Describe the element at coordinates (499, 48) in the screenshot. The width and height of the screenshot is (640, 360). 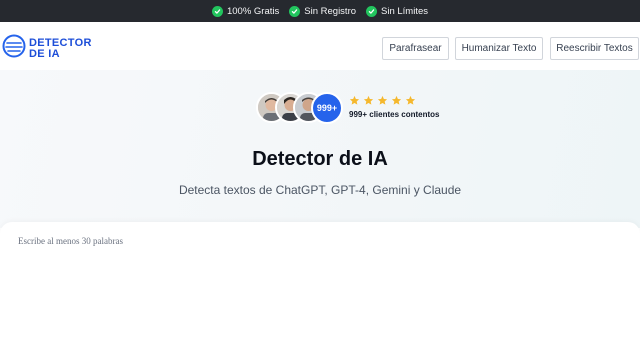
I see `humanize-text-button: Humanizar Texto` at that location.